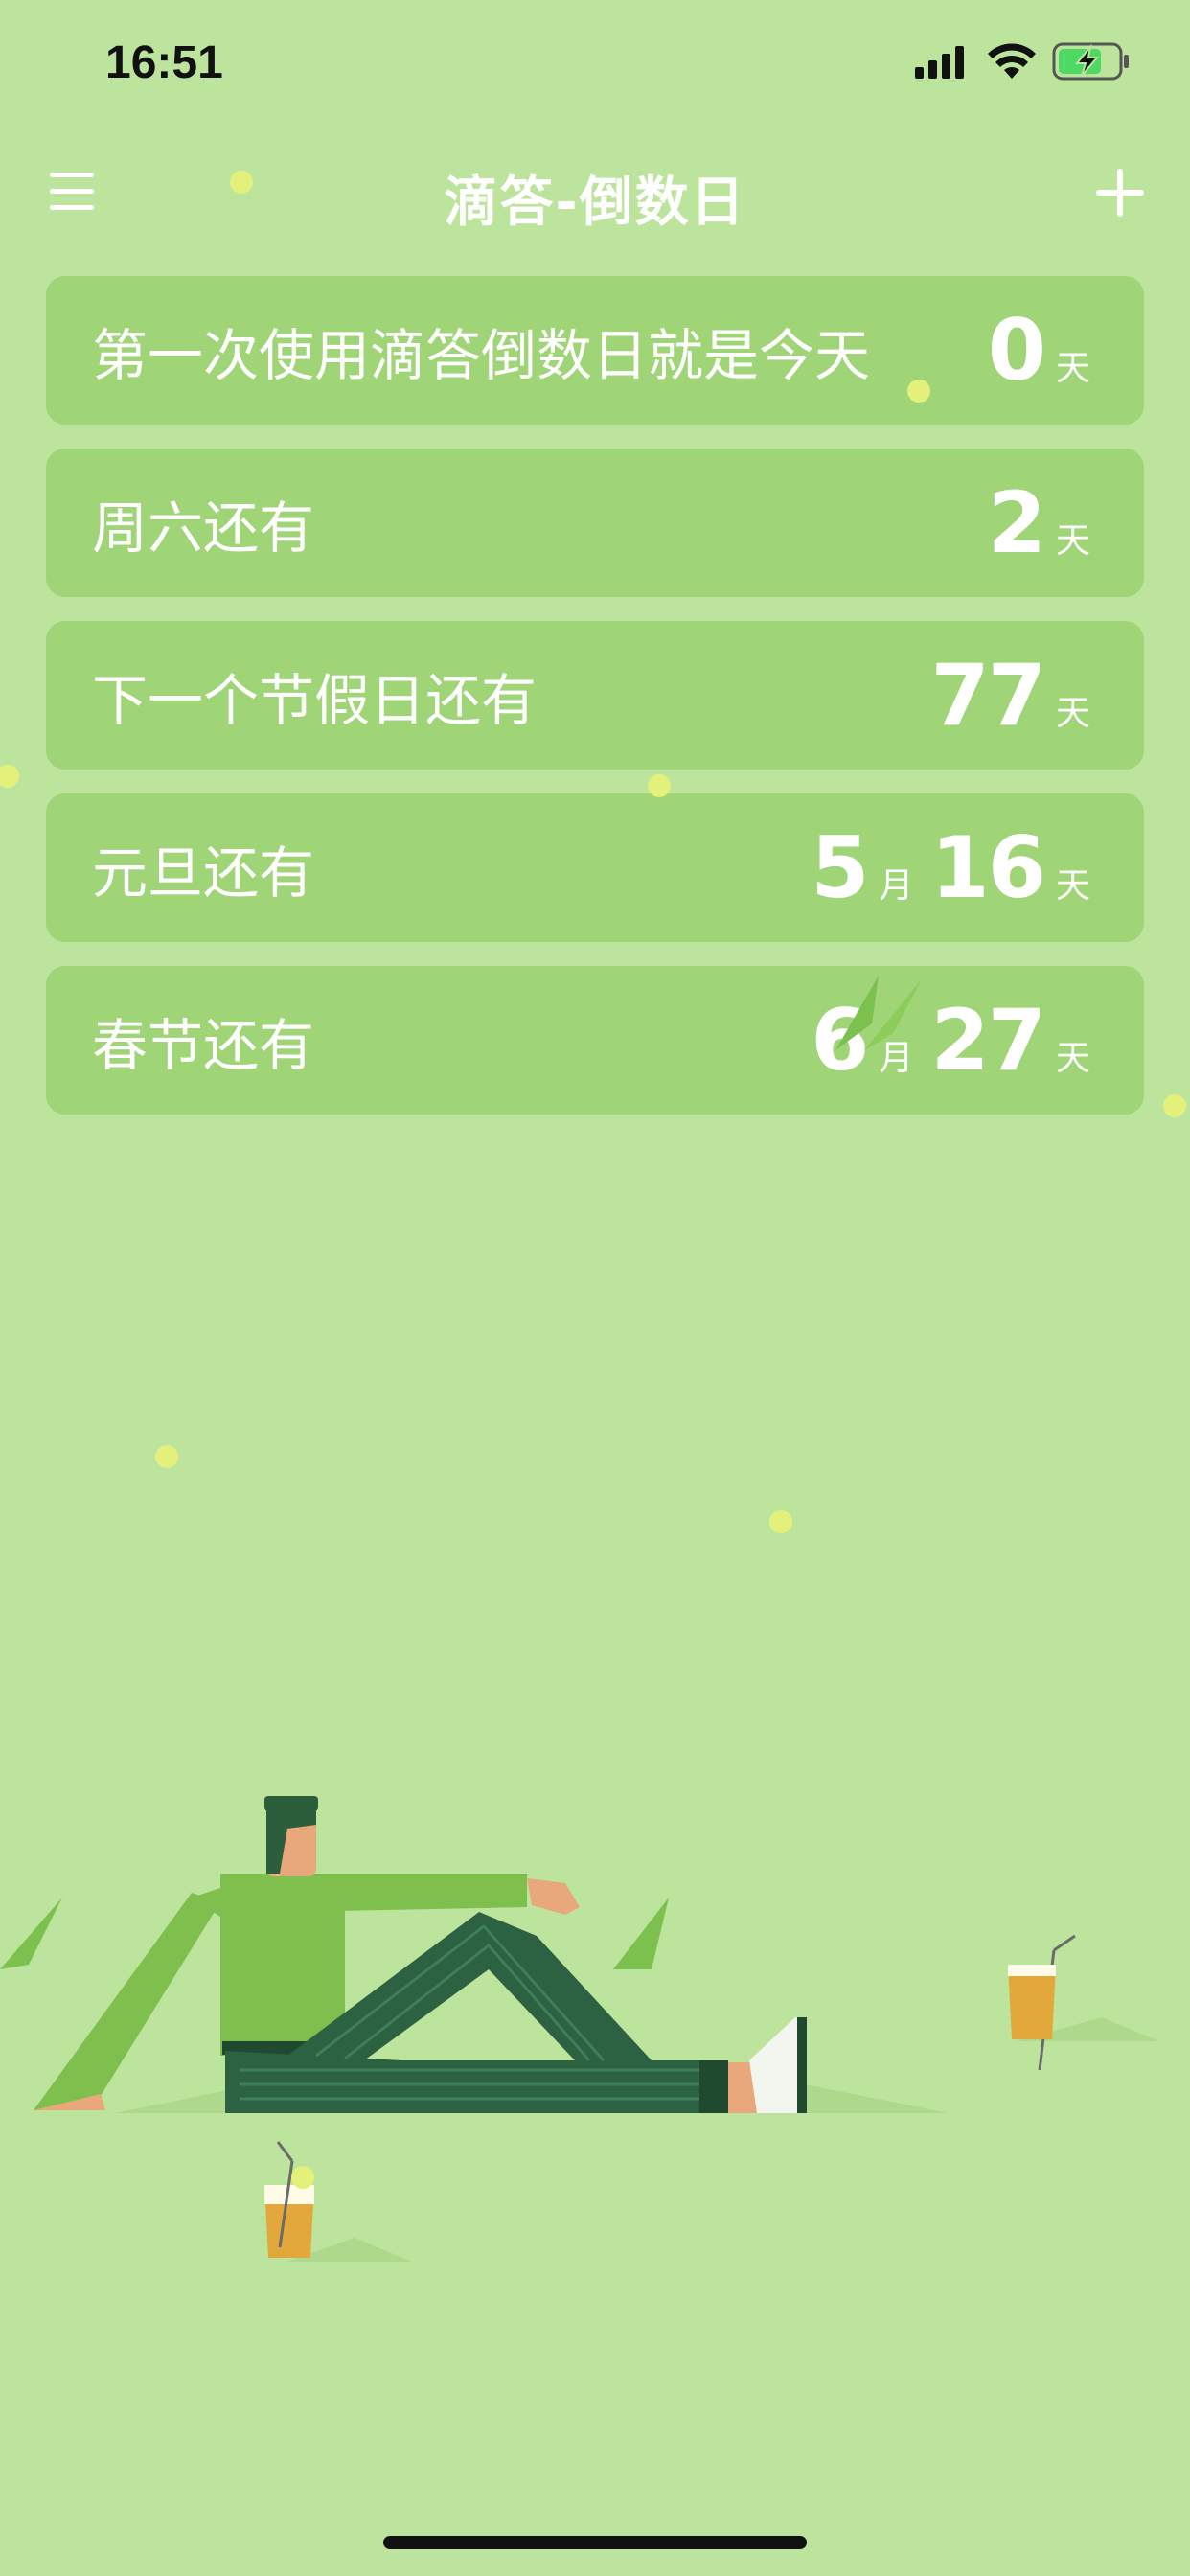 The height and width of the screenshot is (2576, 1190). I want to click on event-card: 春节还有 6 月 27 天, so click(595, 1040).